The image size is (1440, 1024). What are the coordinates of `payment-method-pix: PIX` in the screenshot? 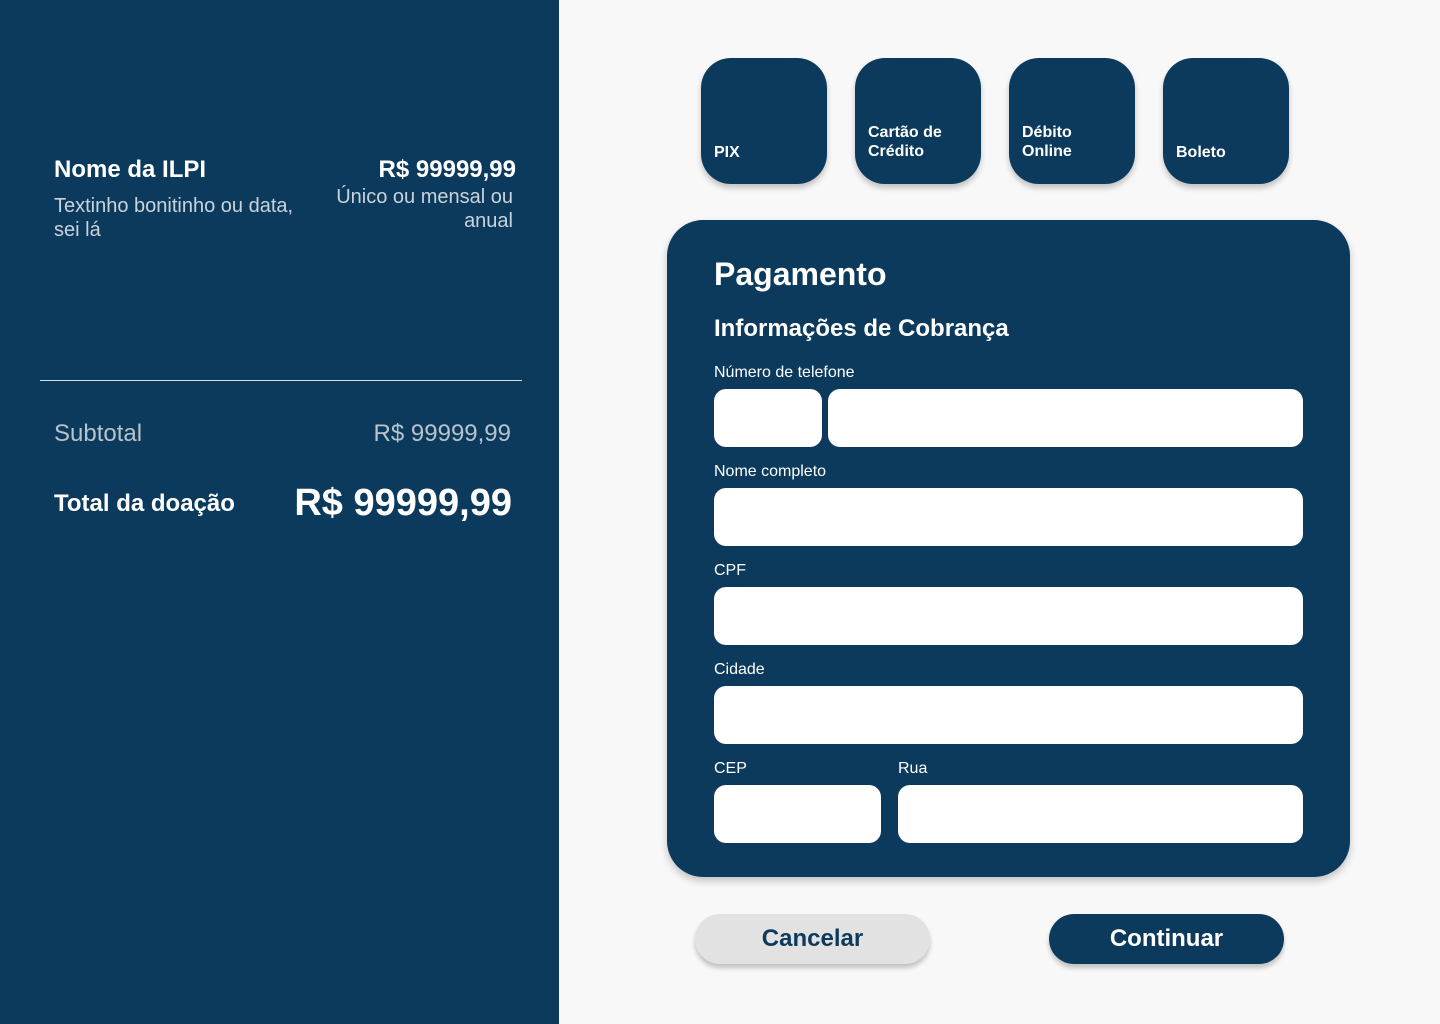 It's located at (764, 121).